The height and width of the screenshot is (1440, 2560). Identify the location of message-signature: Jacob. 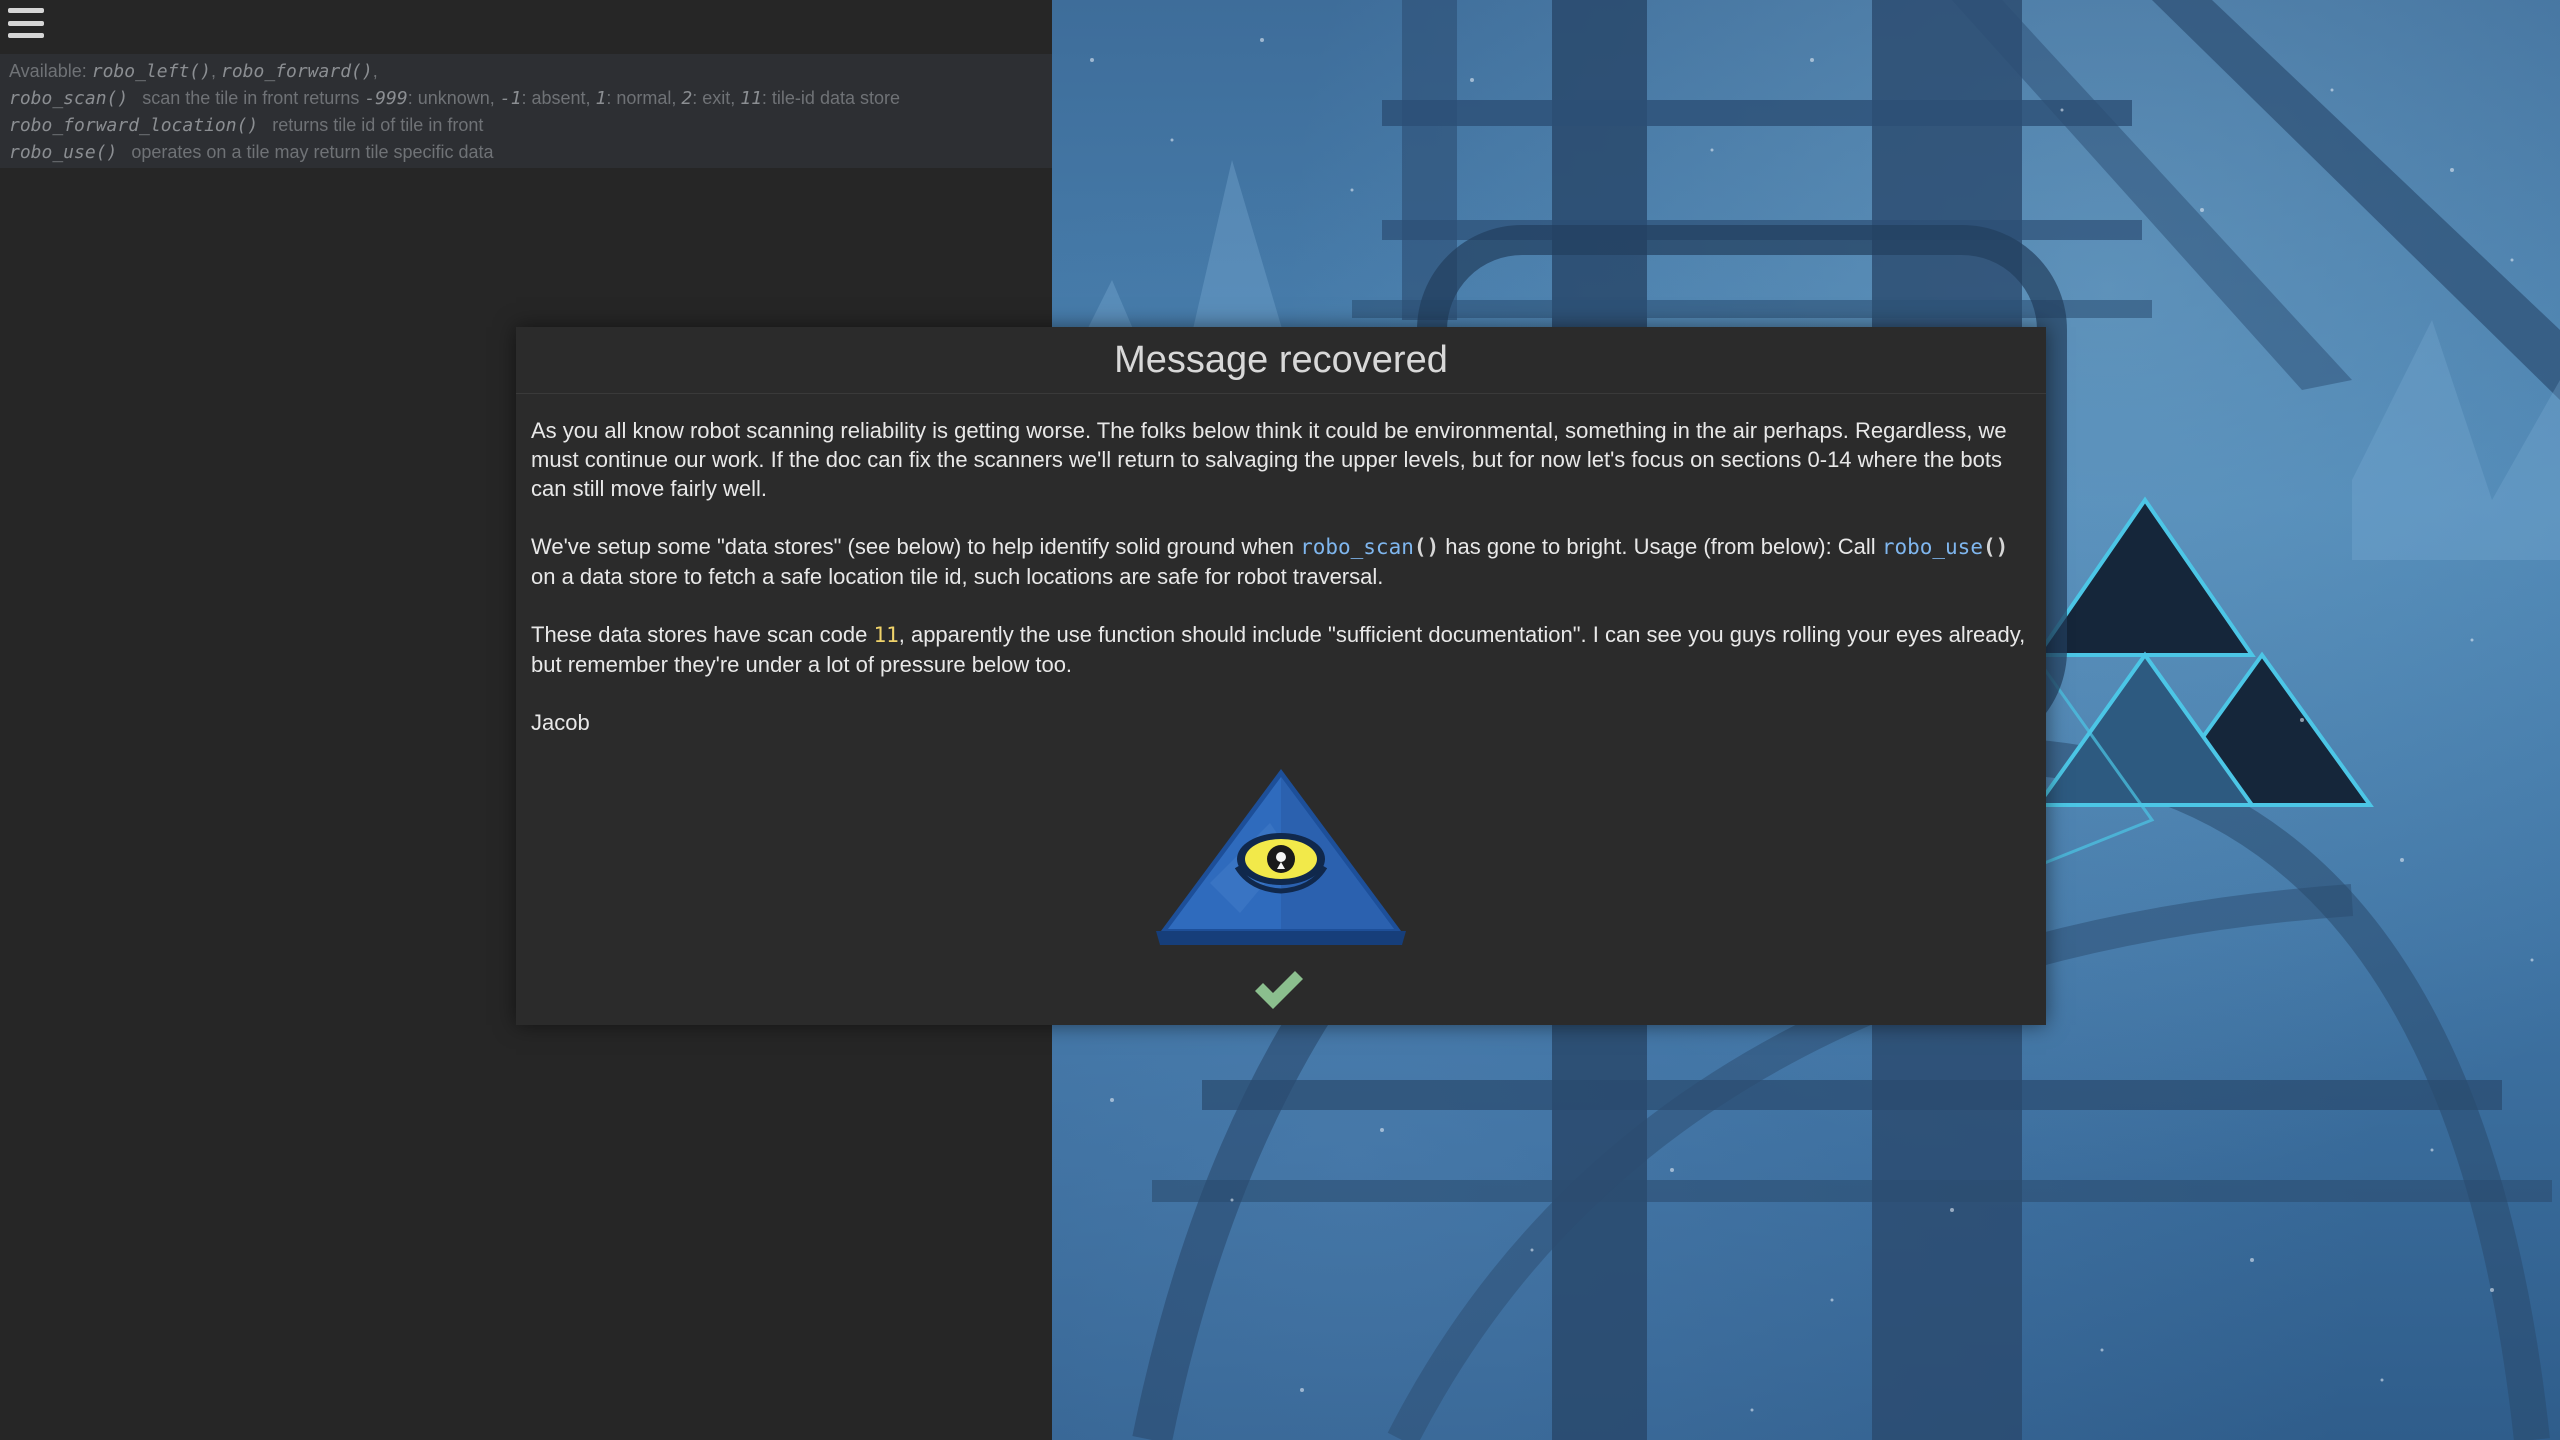
(560, 722).